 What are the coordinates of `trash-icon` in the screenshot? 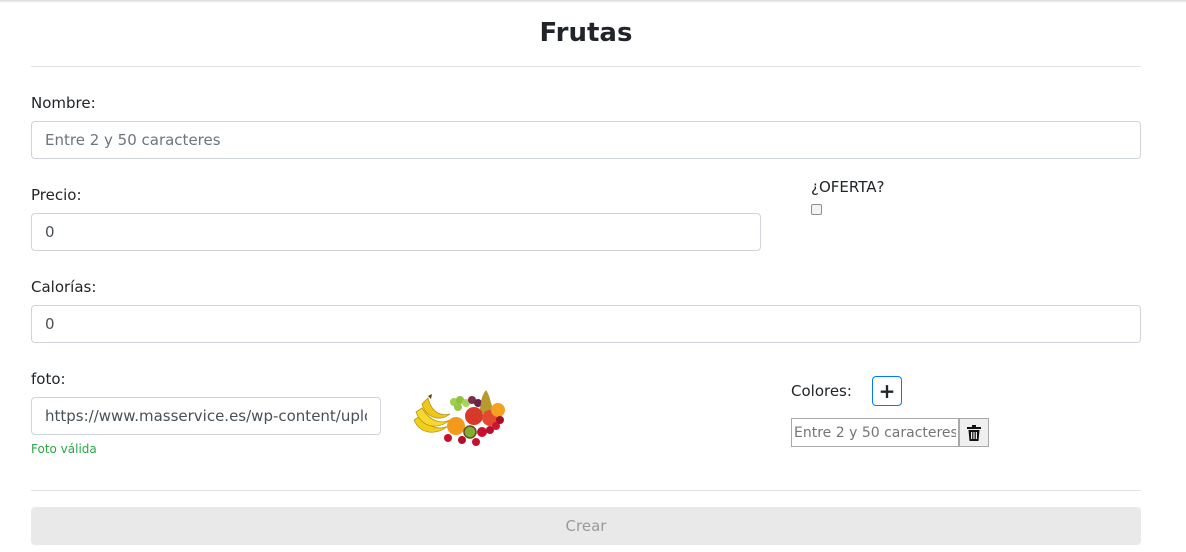 It's located at (974, 432).